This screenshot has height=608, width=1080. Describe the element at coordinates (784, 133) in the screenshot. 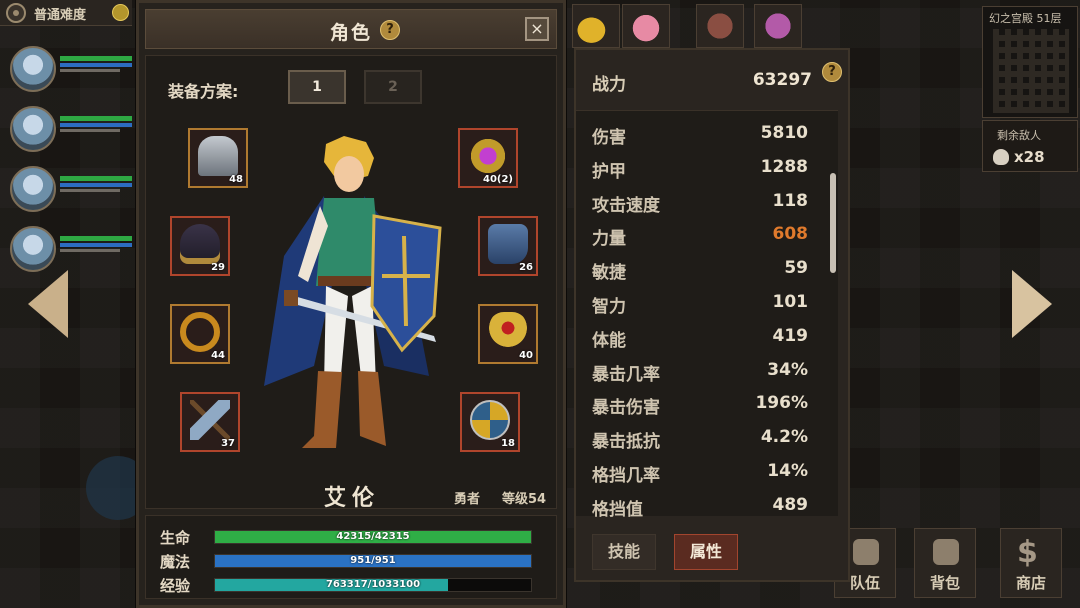

I see `stat-value: 5810` at that location.